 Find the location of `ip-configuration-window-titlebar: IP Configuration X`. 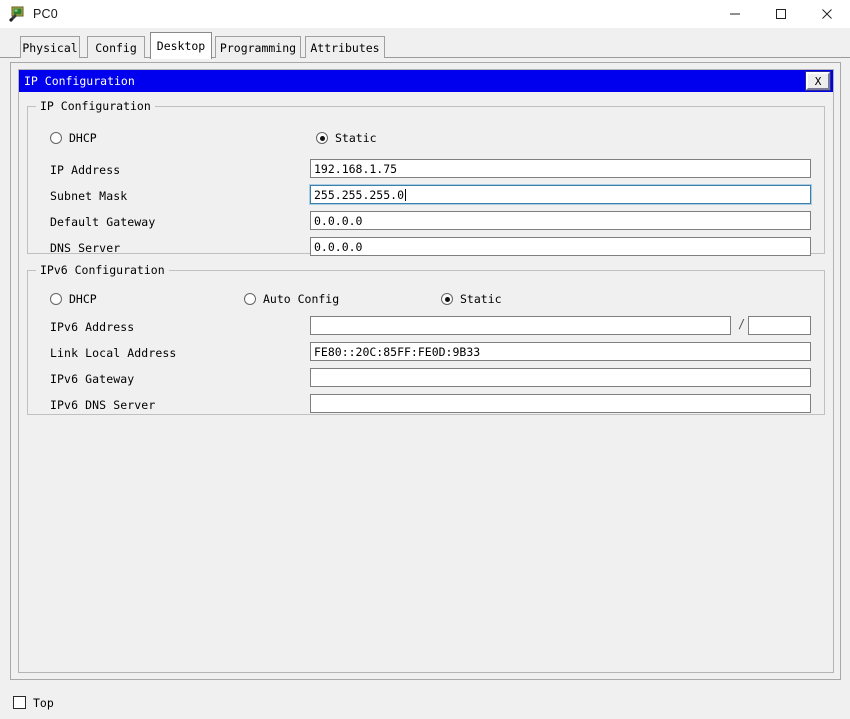

ip-configuration-window-titlebar: IP Configuration X is located at coordinates (426, 81).